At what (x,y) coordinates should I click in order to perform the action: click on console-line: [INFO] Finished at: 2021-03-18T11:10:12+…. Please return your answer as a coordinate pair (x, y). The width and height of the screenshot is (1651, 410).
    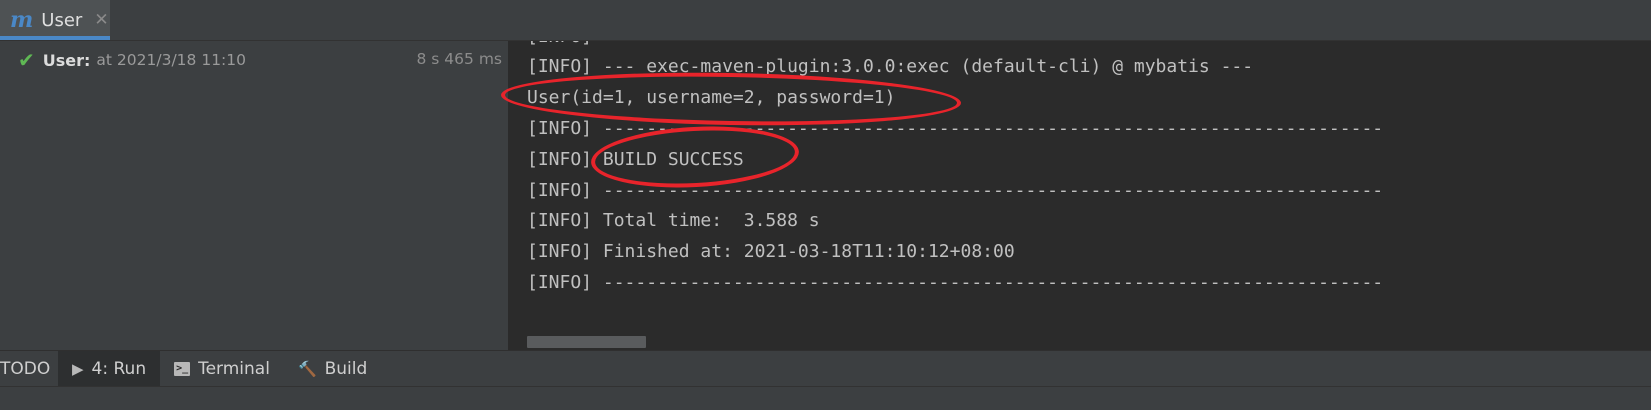
    Looking at the image, I should click on (771, 251).